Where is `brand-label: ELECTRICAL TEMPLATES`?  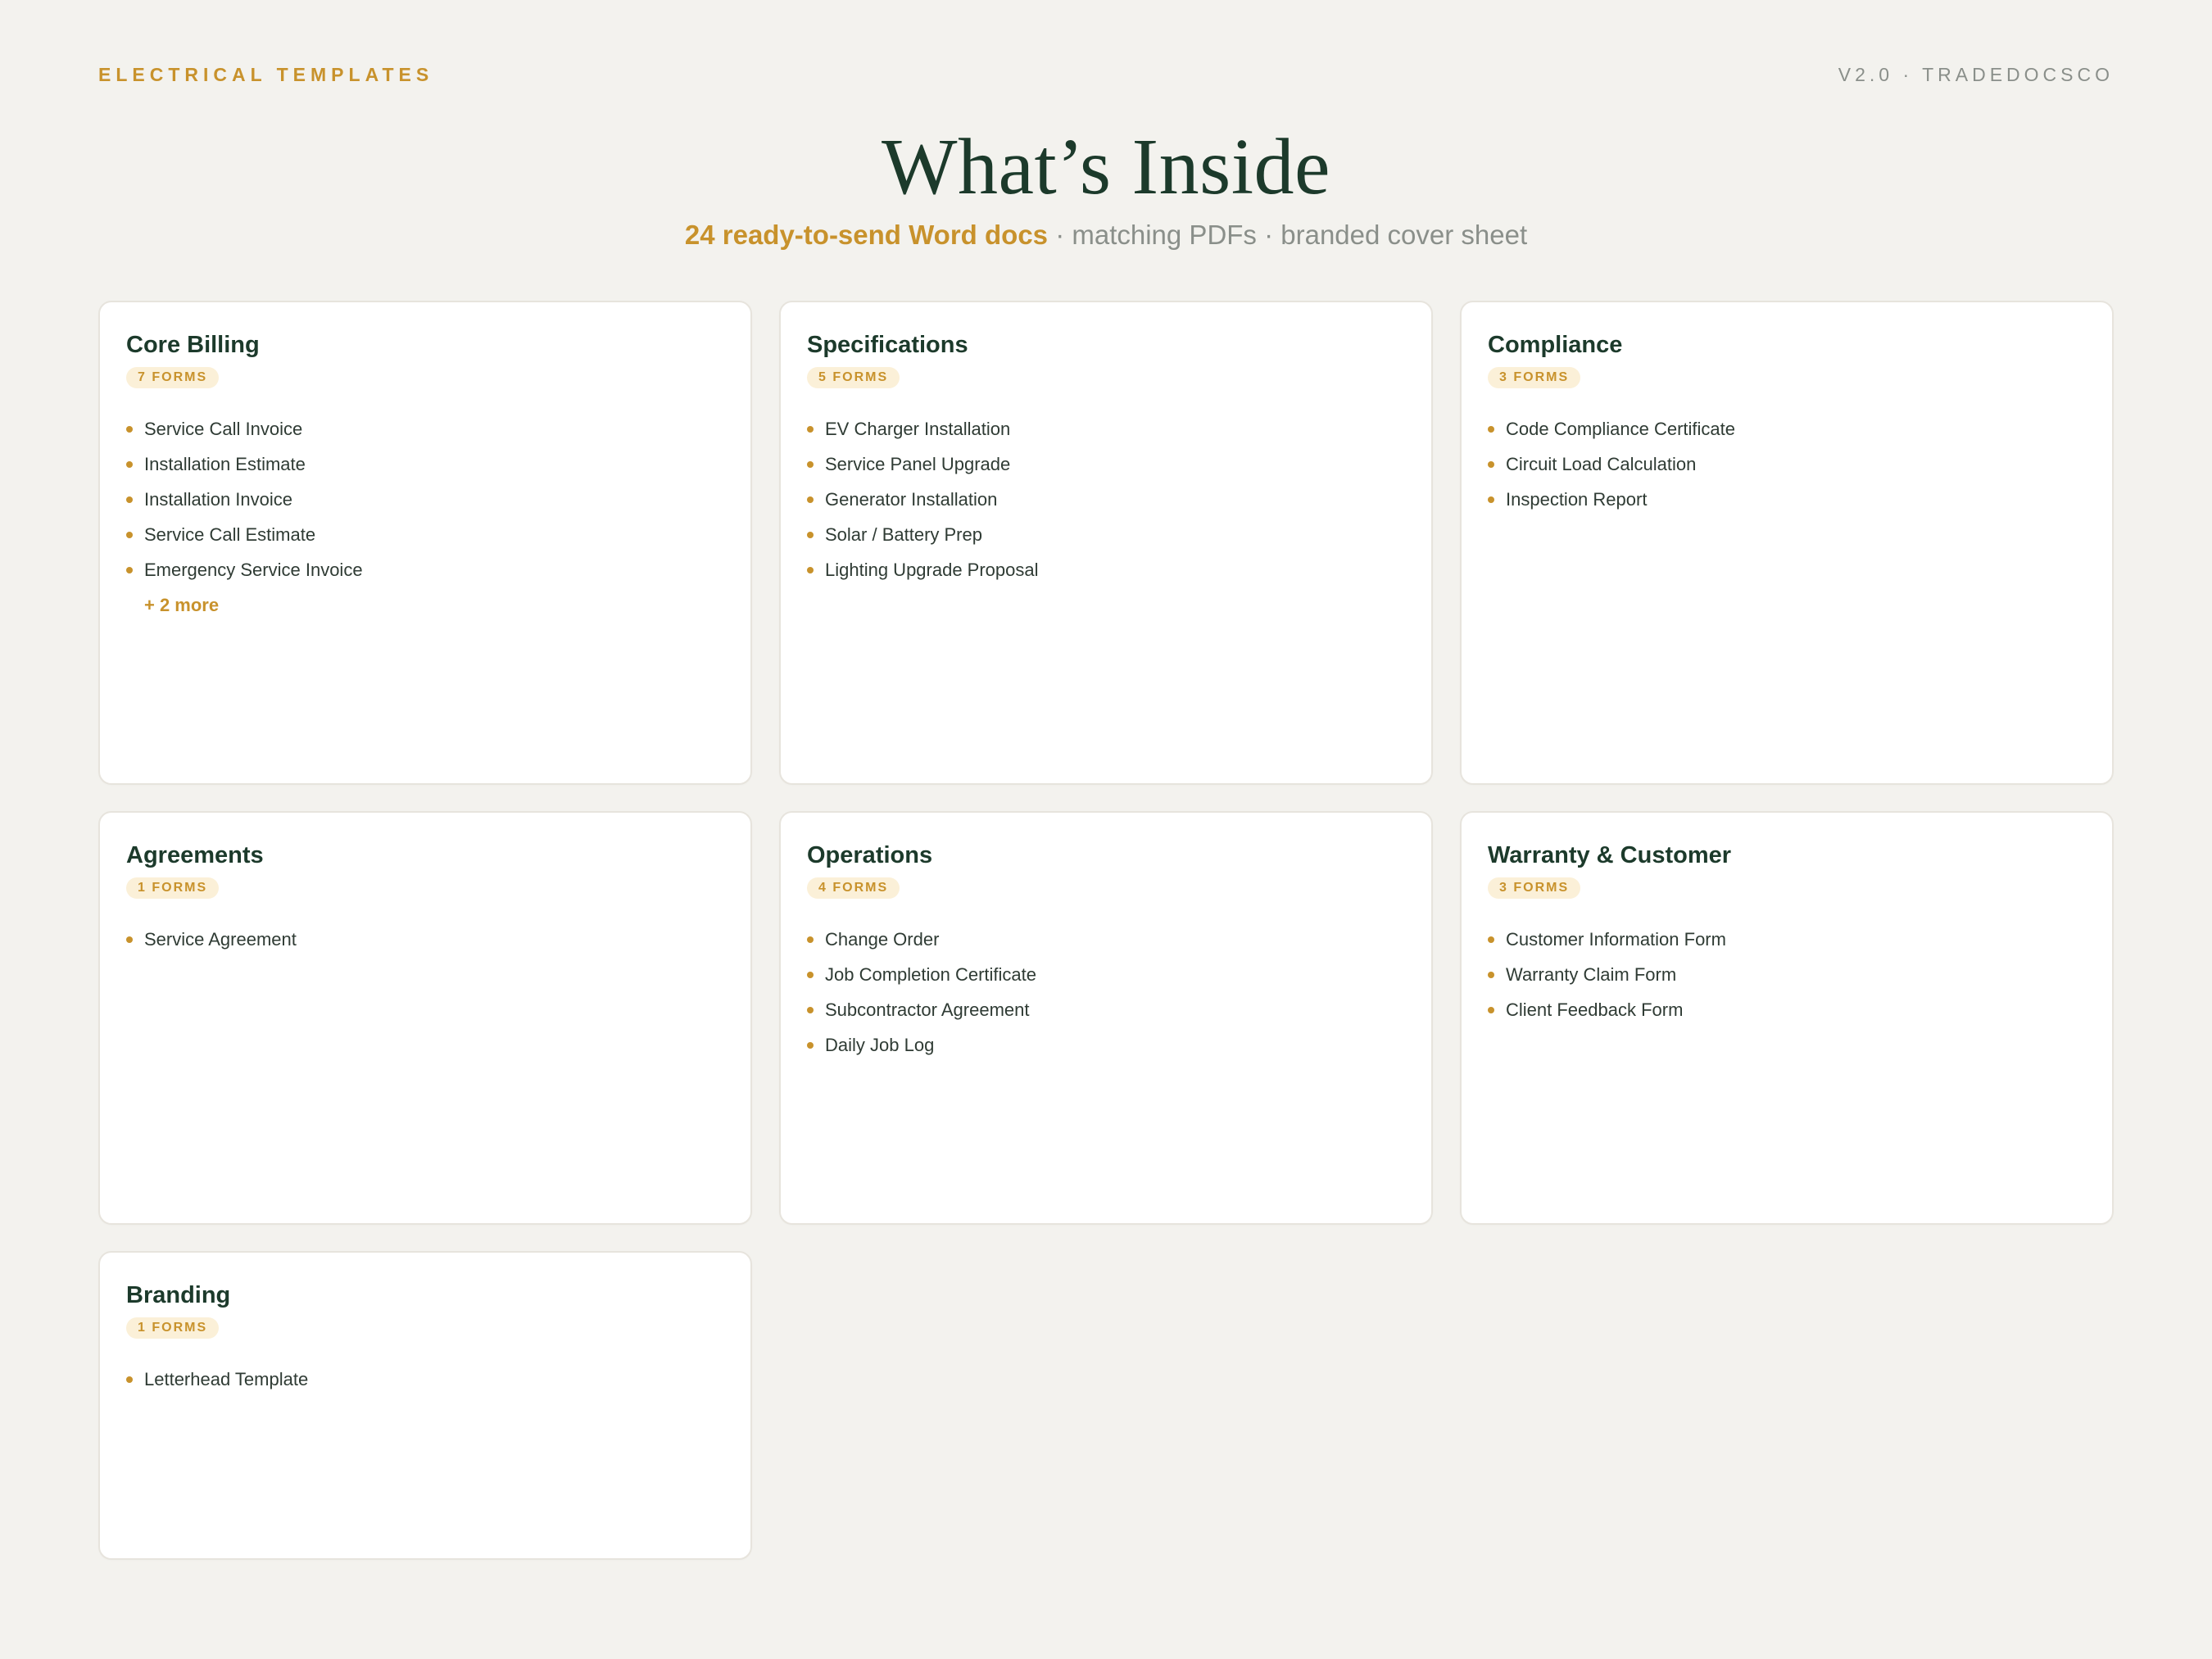 brand-label: ELECTRICAL TEMPLATES is located at coordinates (266, 74).